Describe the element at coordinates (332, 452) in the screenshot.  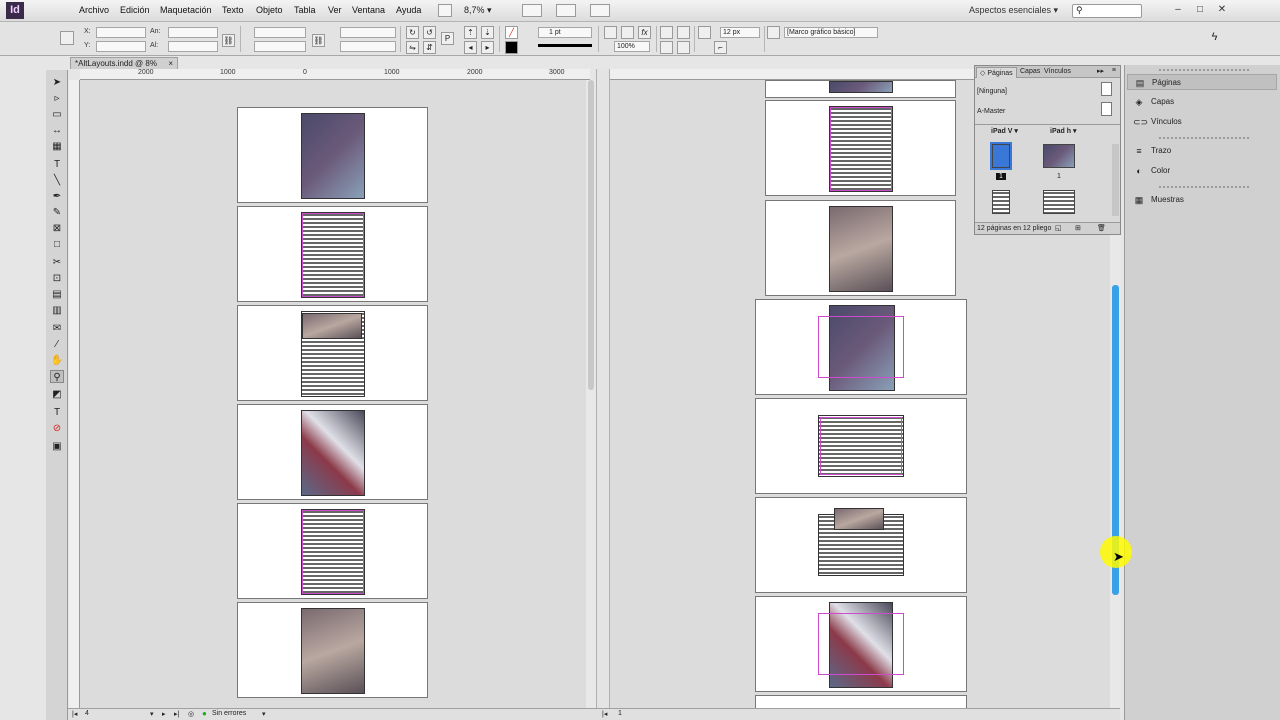
I see `page-4-spread` at that location.